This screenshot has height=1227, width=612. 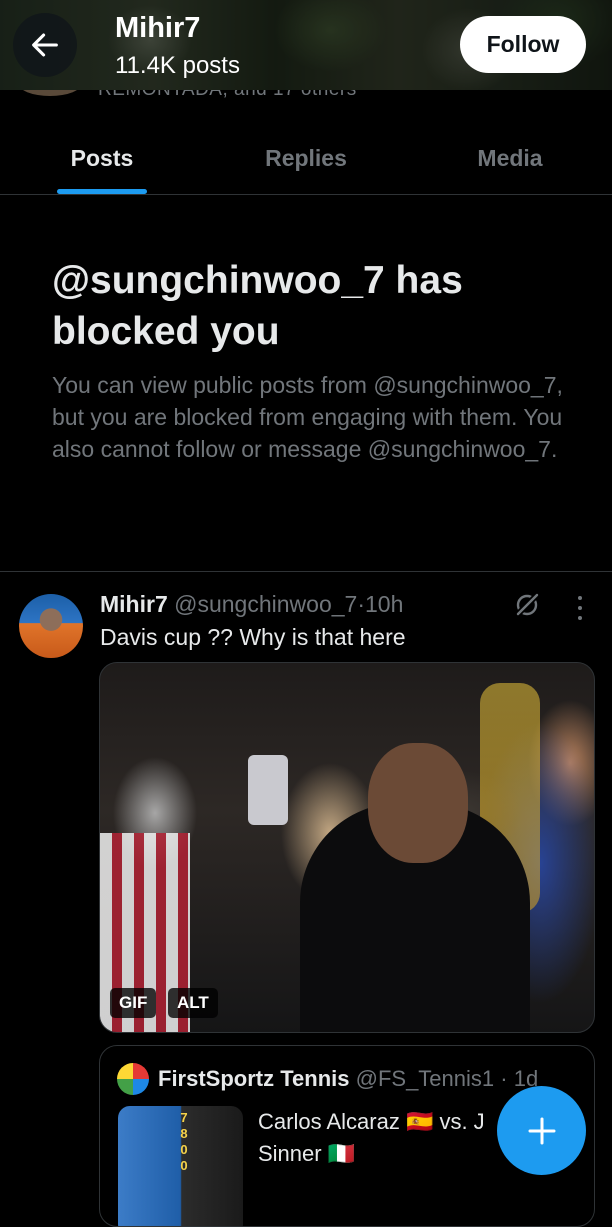 What do you see at coordinates (254, 1078) in the screenshot?
I see `quote-author: FirstSportz Tennis` at bounding box center [254, 1078].